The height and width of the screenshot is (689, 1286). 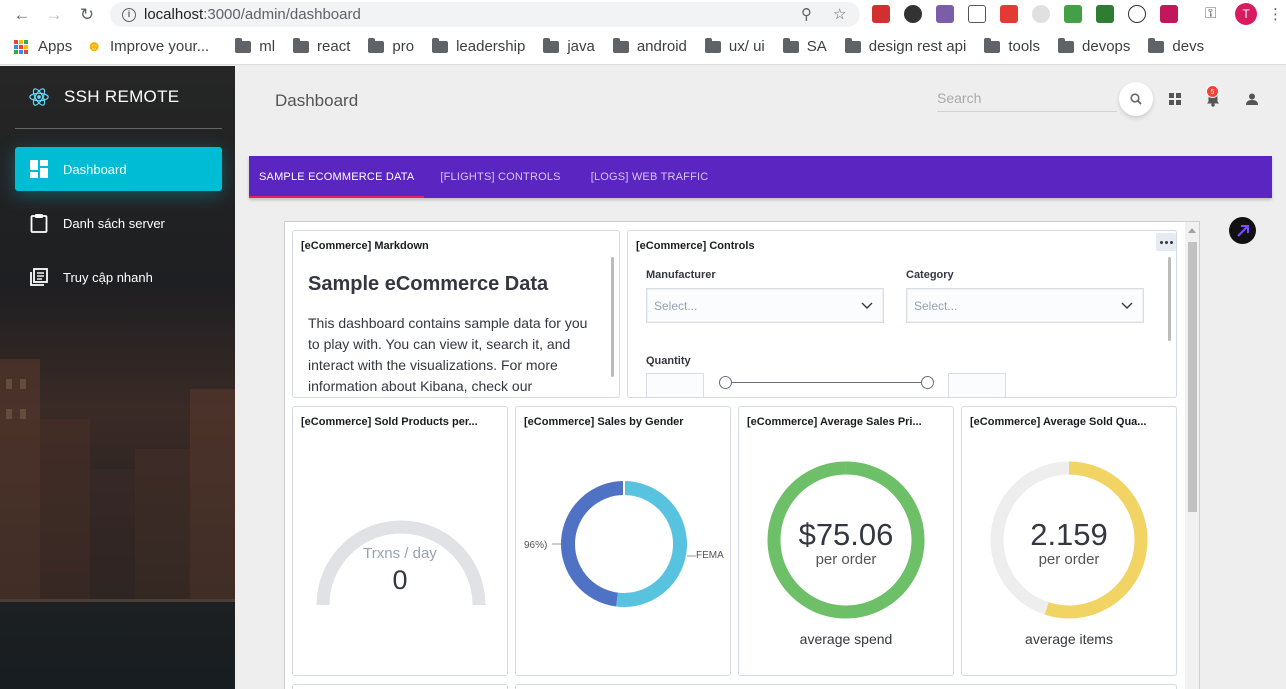 What do you see at coordinates (485, 14) in the screenshot?
I see `address-bar: i localhost:3000/admin/dashboard` at bounding box center [485, 14].